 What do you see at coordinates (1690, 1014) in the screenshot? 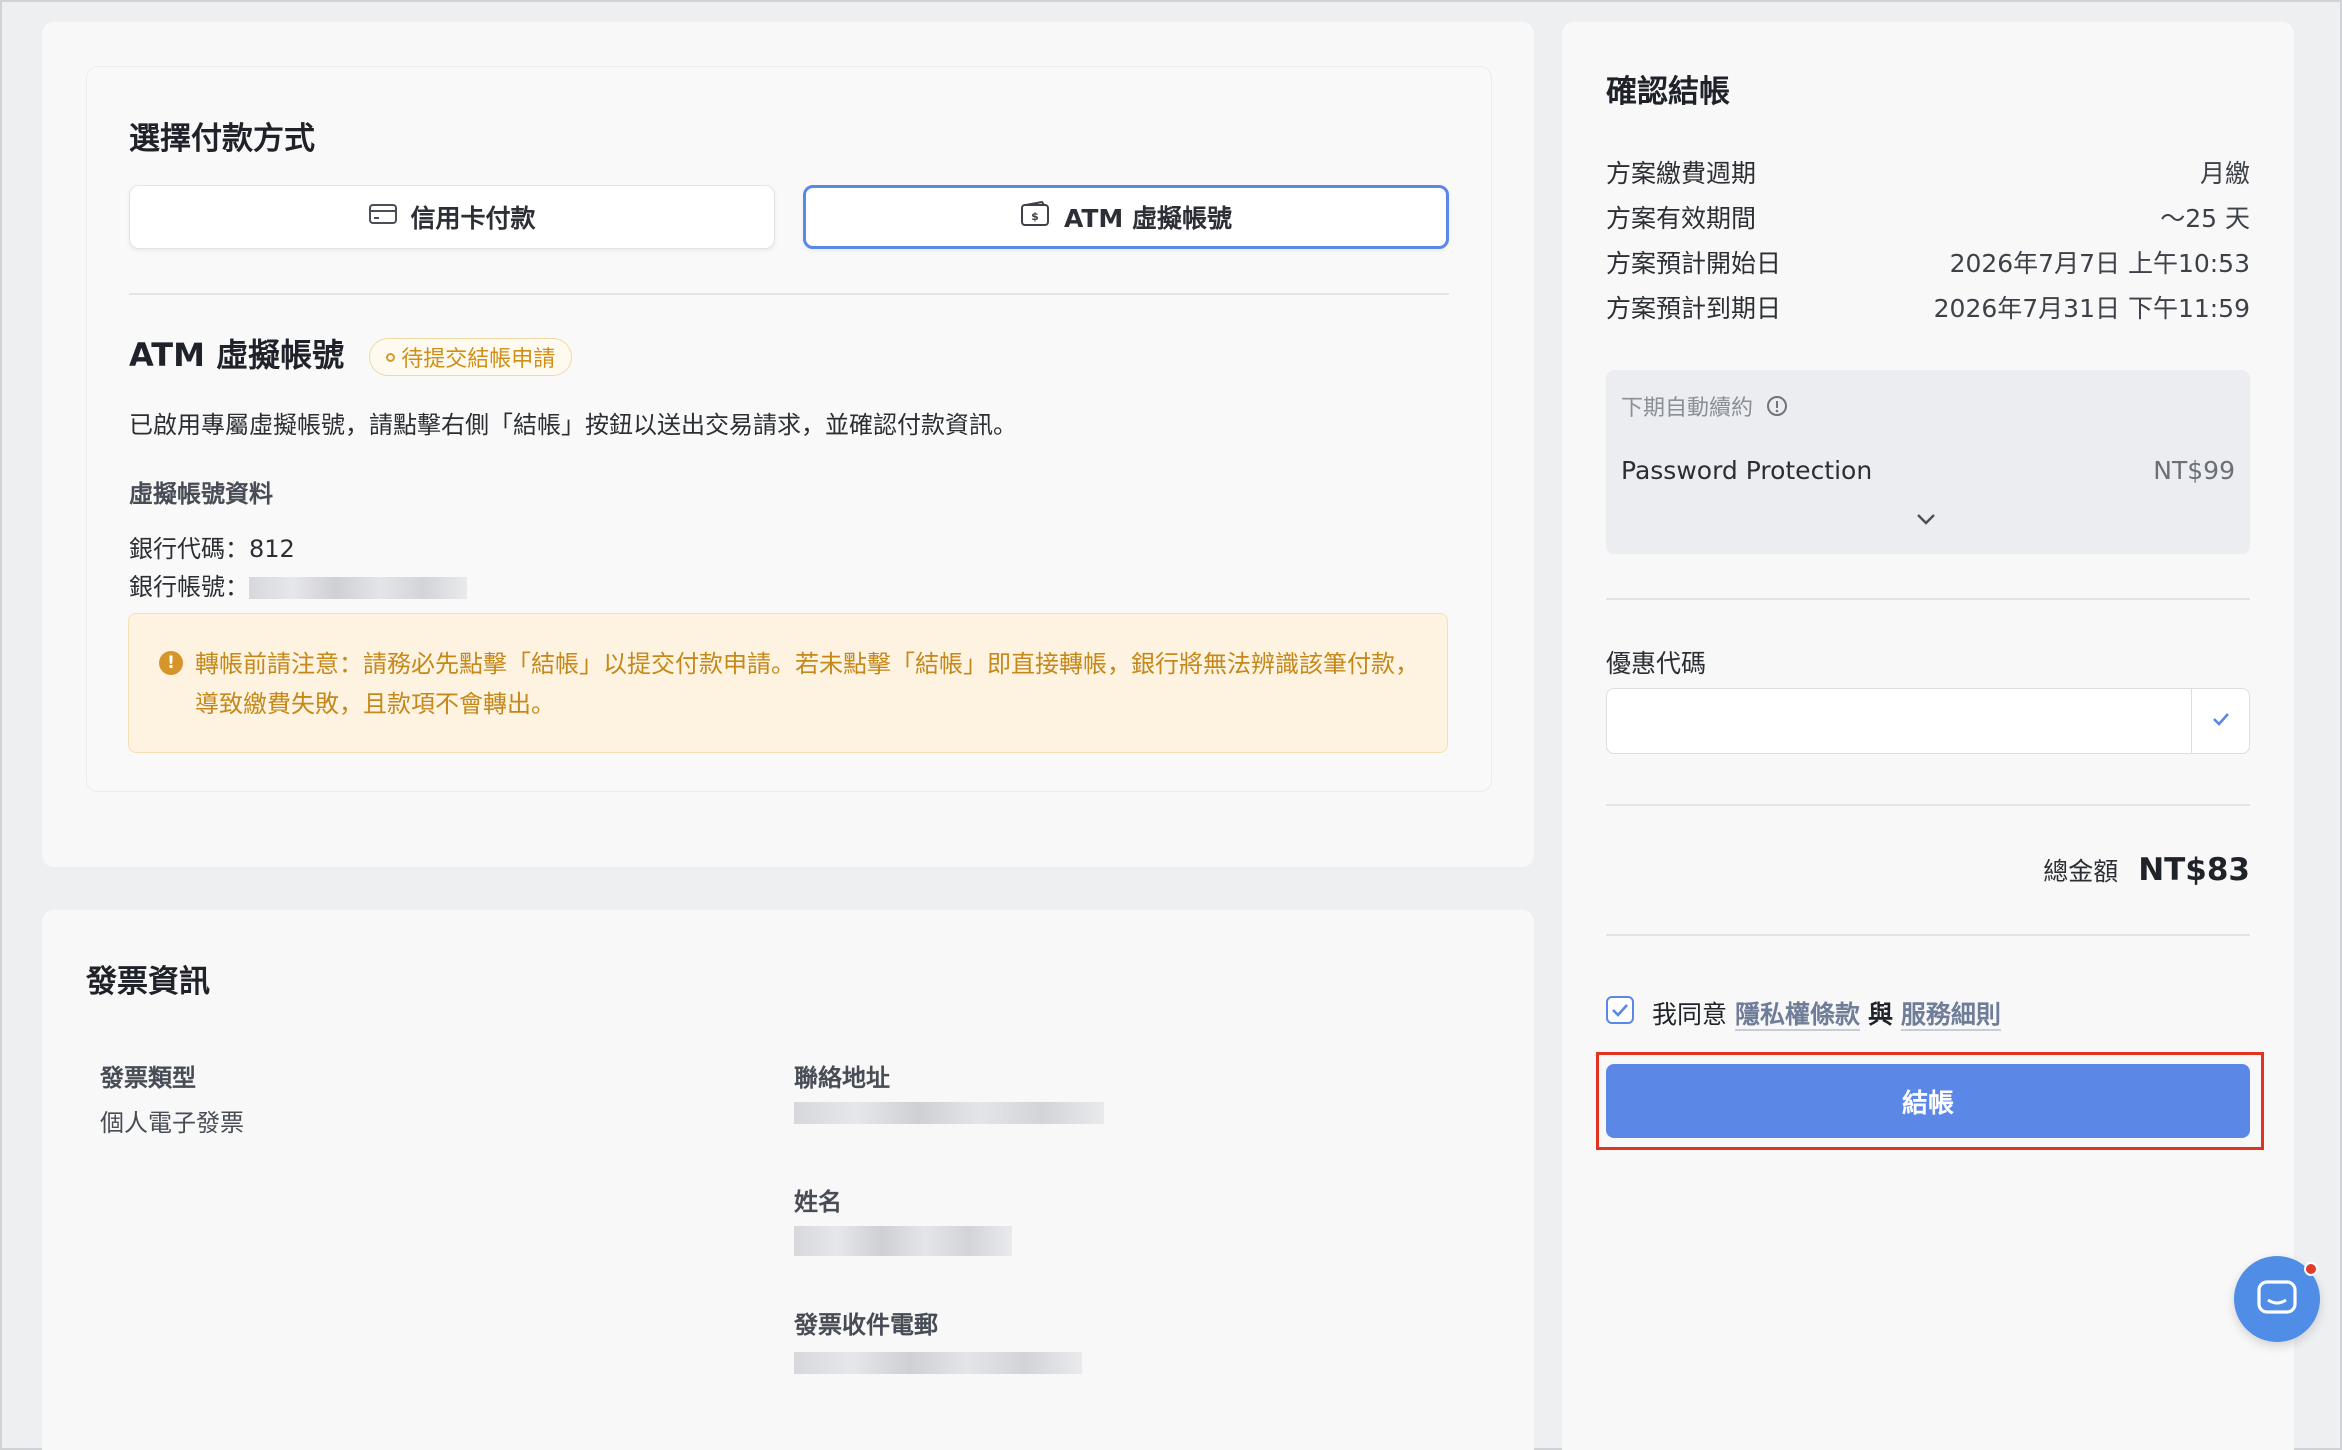
I see `agree-prefix: 我同意` at bounding box center [1690, 1014].